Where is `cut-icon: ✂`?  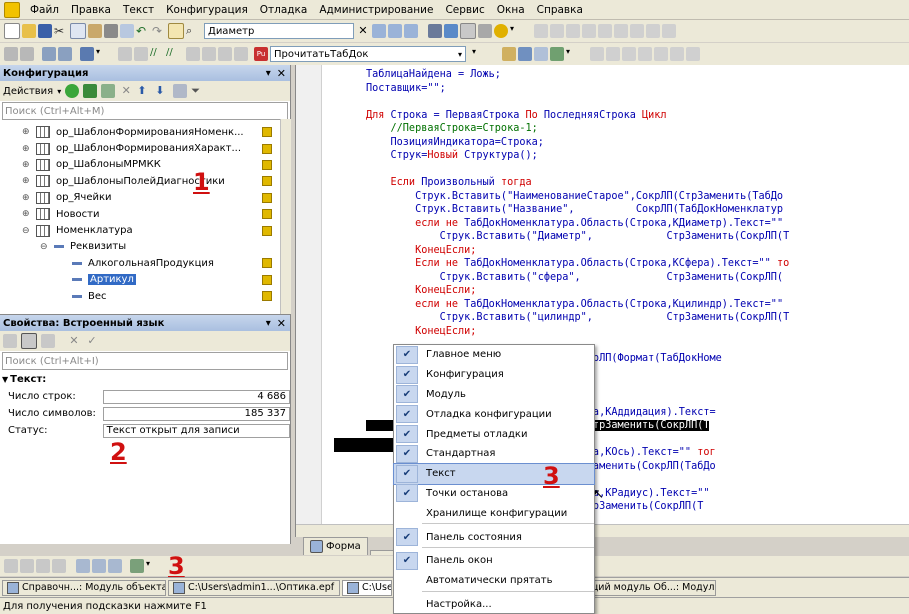
cut-icon: ✂ is located at coordinates (61, 31).